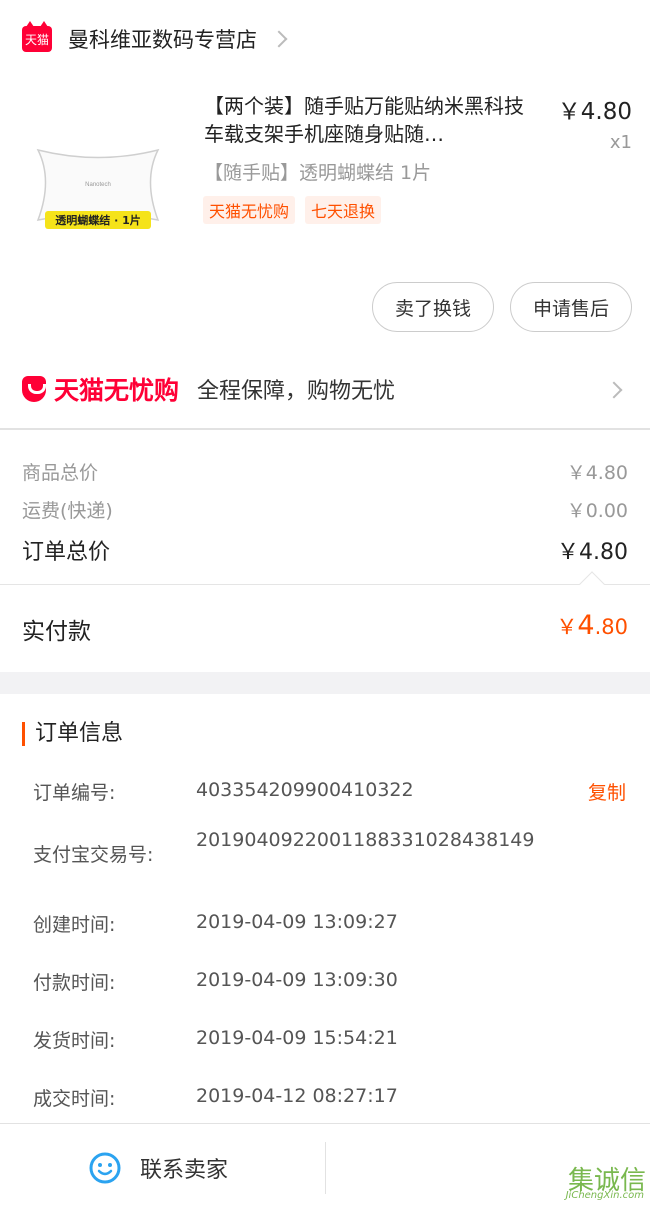 The image size is (650, 1207). I want to click on order-number-label: 订单编号:, so click(74, 793).